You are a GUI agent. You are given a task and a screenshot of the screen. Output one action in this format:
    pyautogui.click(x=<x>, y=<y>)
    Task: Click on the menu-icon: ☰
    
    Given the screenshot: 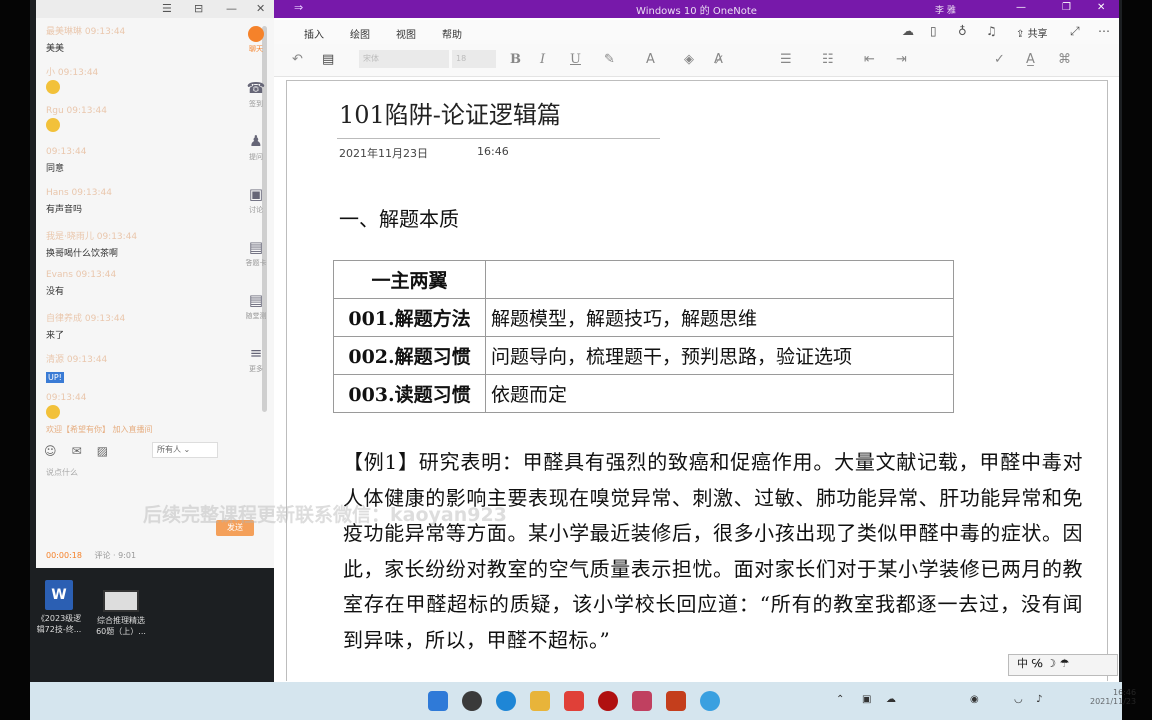 What is the action you would take?
    pyautogui.click(x=167, y=8)
    